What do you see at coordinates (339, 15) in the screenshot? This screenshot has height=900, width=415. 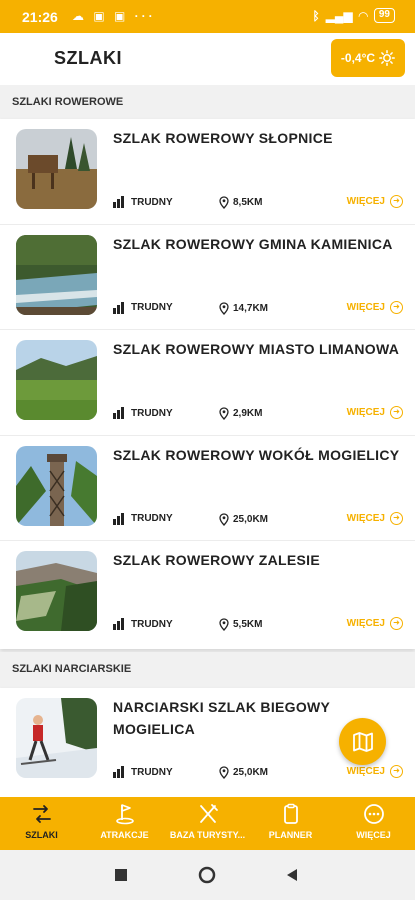 I see `signal-icon: ▂▄▆` at bounding box center [339, 15].